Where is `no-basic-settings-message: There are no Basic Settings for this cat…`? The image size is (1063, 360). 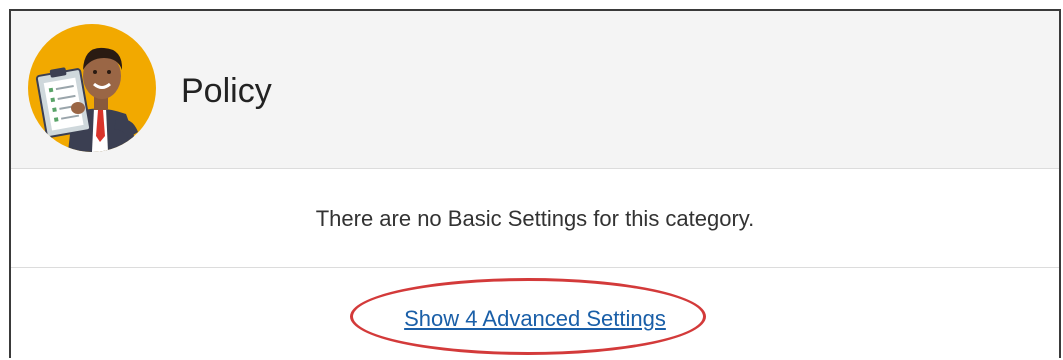
no-basic-settings-message: There are no Basic Settings for this cat… is located at coordinates (535, 218).